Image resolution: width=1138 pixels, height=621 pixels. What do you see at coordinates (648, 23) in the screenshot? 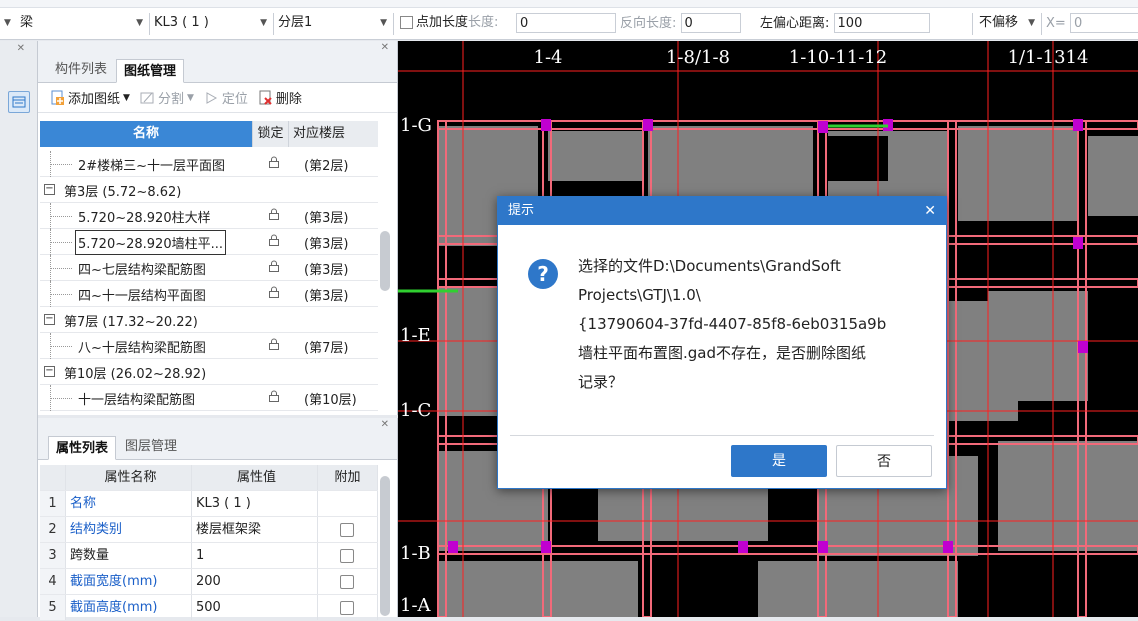
I see `reverse-length-label: 反向长度:` at bounding box center [648, 23].